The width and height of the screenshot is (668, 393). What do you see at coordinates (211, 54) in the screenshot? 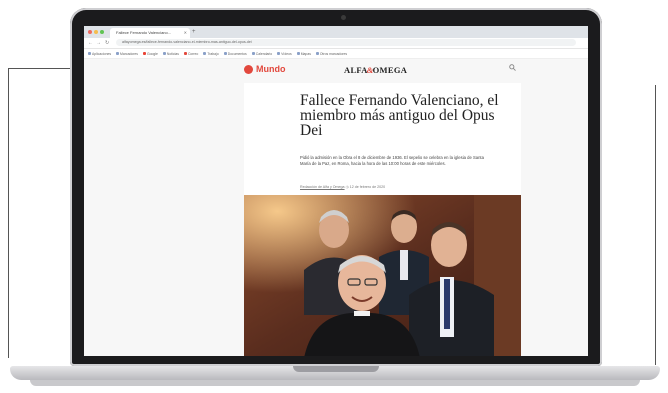
I see `bookmark-item: Trabajo` at bounding box center [211, 54].